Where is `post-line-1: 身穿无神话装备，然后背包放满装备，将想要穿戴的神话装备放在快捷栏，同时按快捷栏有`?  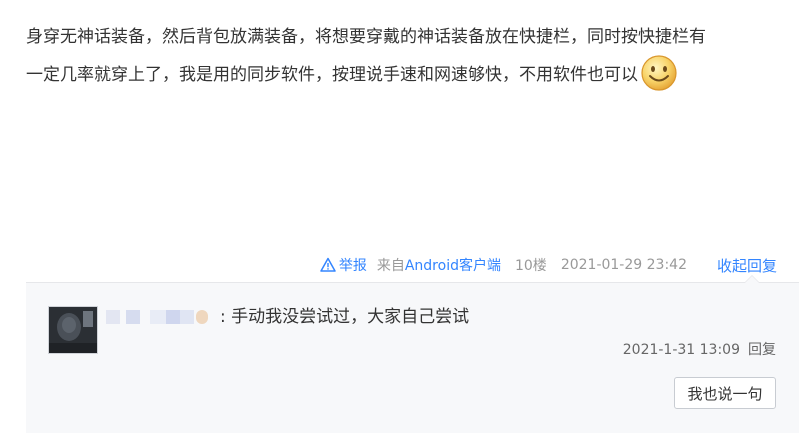 post-line-1: 身穿无神话装备，然后背包放满装备，将想要穿戴的神话装备放在快捷栏，同时按快捷栏有 is located at coordinates (366, 37).